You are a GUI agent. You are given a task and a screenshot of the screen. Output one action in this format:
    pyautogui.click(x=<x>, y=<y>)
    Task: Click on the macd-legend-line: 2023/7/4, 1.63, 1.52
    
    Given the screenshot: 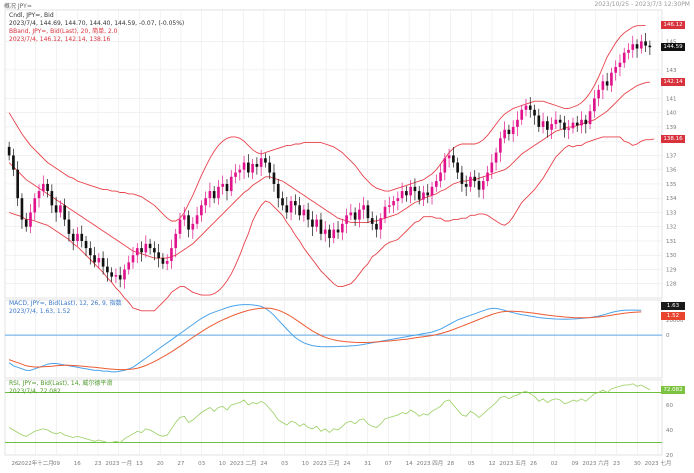 What is the action you would take?
    pyautogui.click(x=40, y=311)
    